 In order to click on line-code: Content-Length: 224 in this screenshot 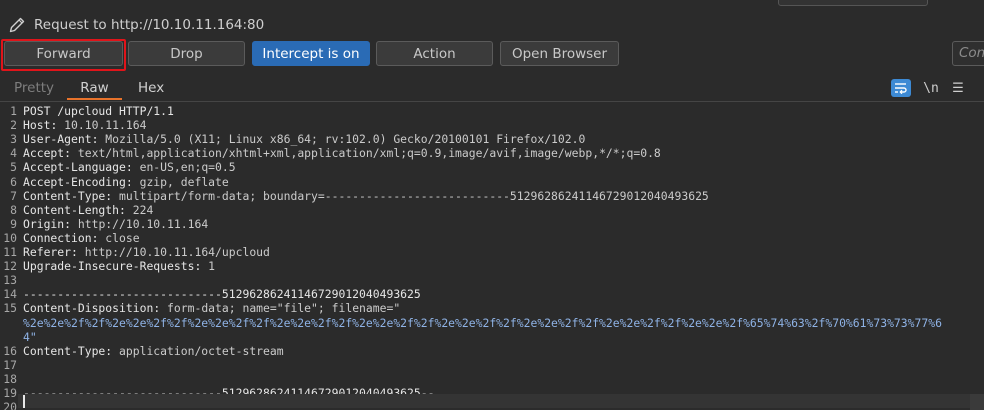, I will do `click(88, 210)`.